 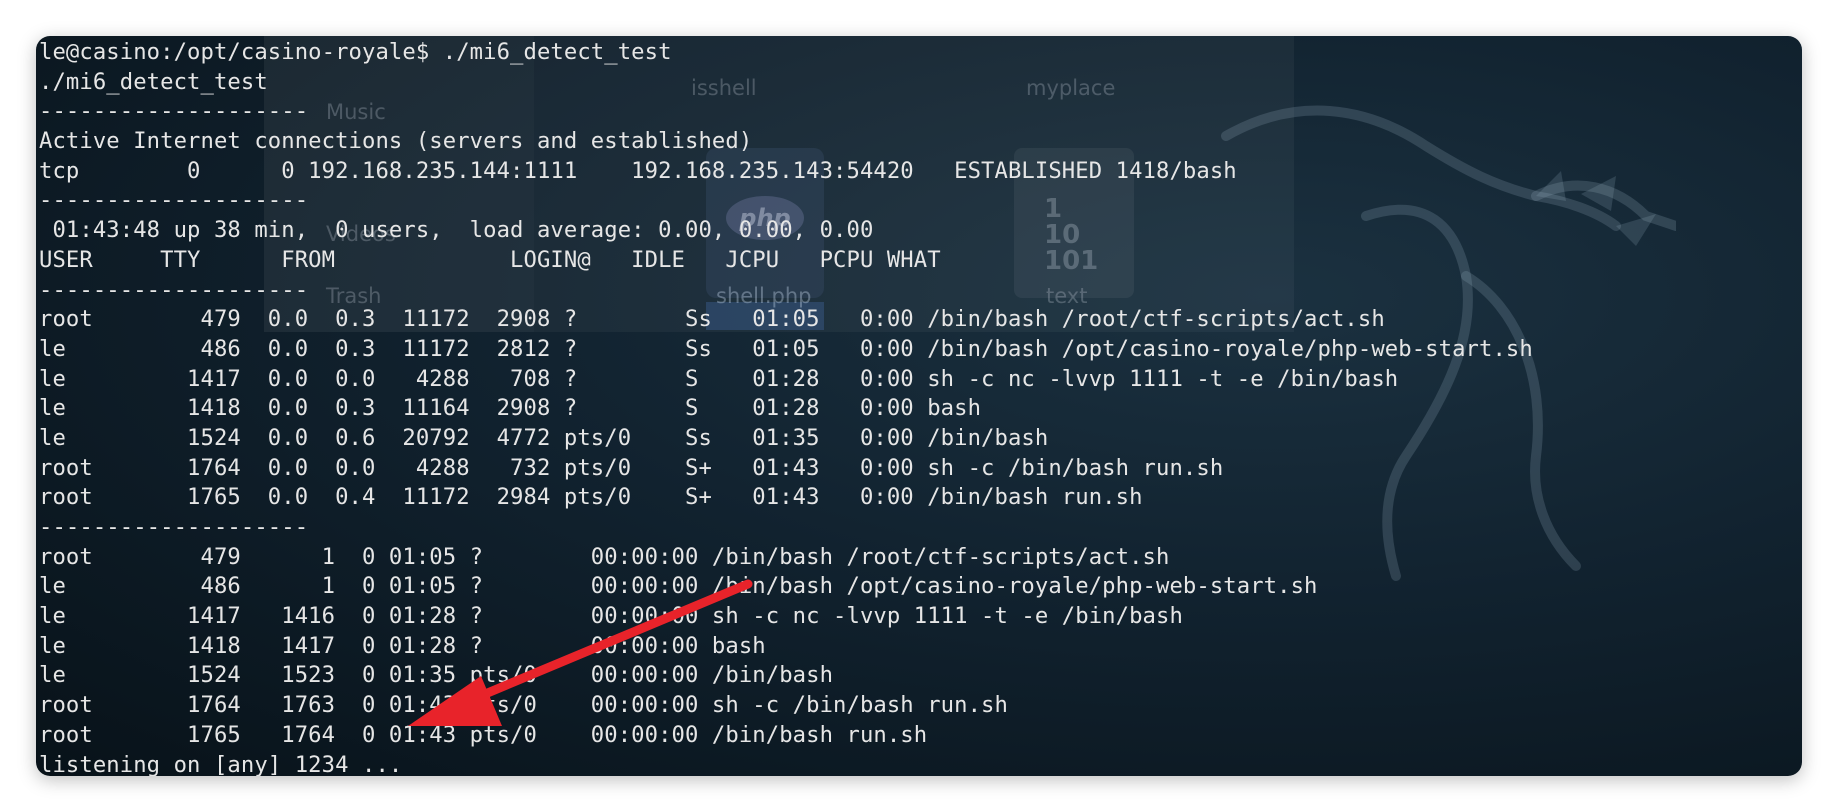 What do you see at coordinates (402, 645) in the screenshot?
I see `terminal-line: le 1418 1417 0 01:28 ? 00:00:00 bash` at bounding box center [402, 645].